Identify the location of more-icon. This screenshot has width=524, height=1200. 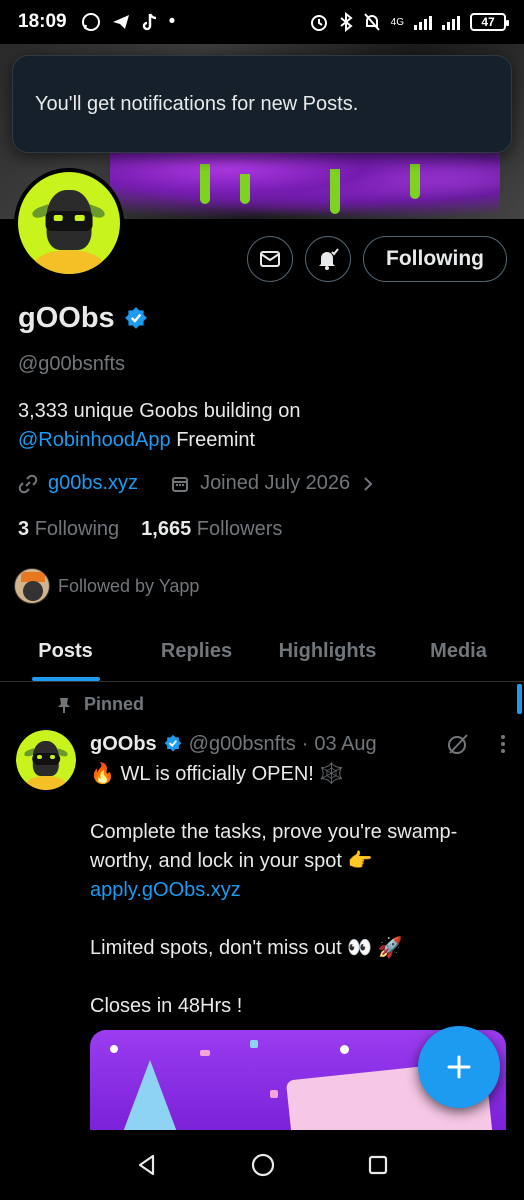
(503, 744).